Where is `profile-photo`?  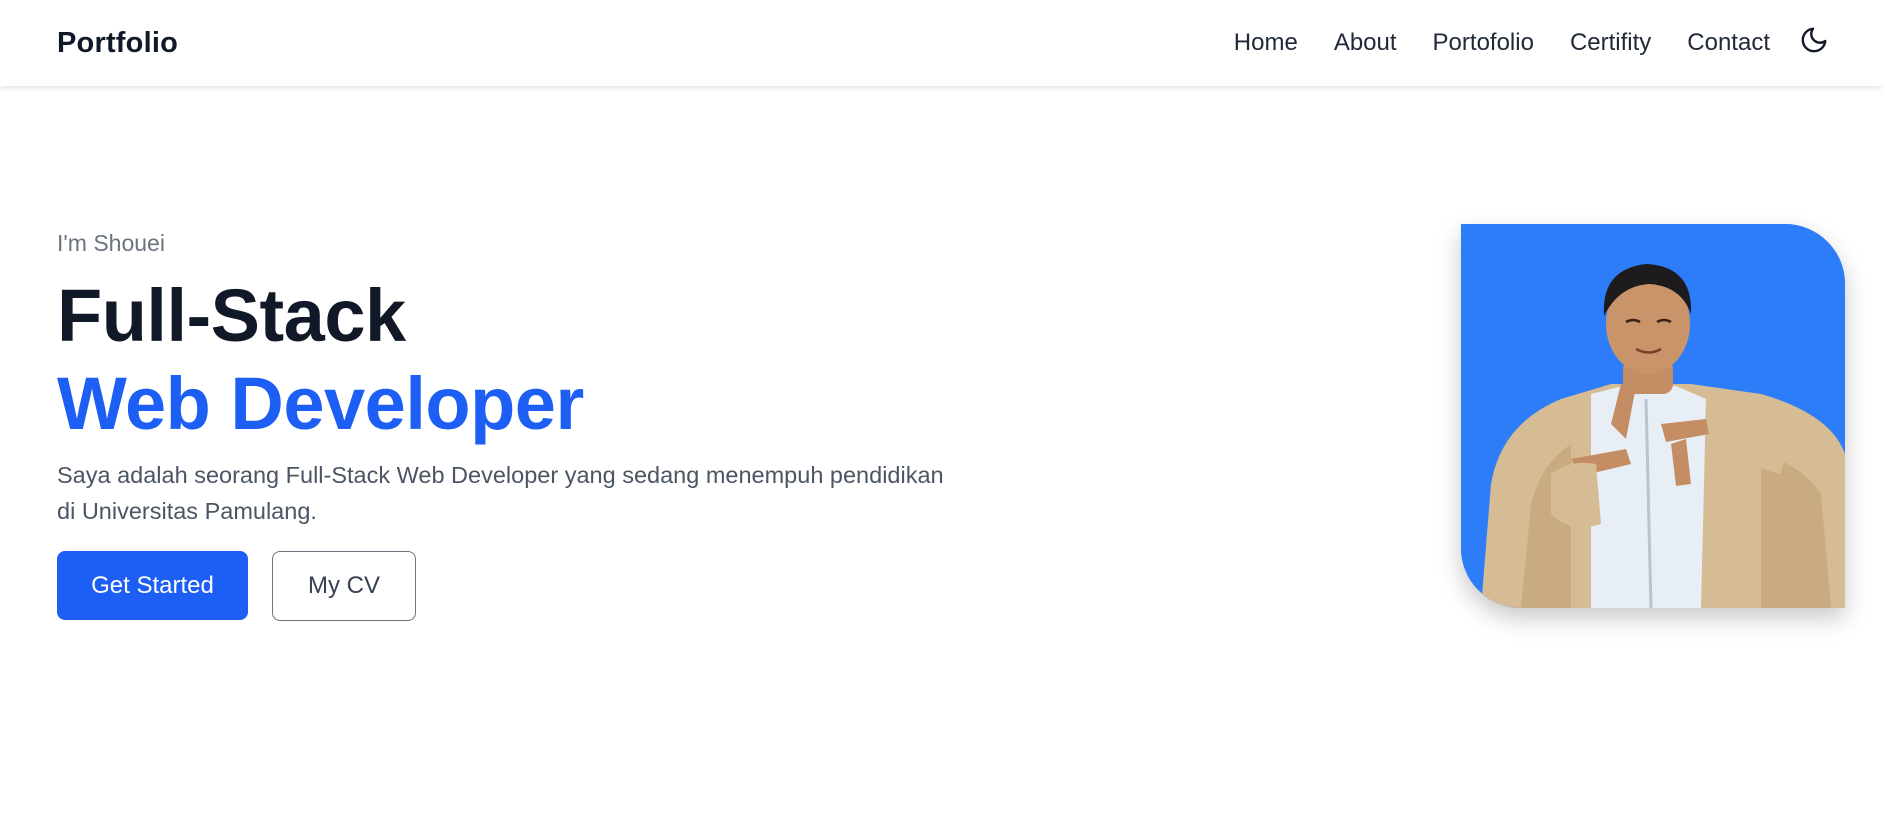
profile-photo is located at coordinates (1653, 416).